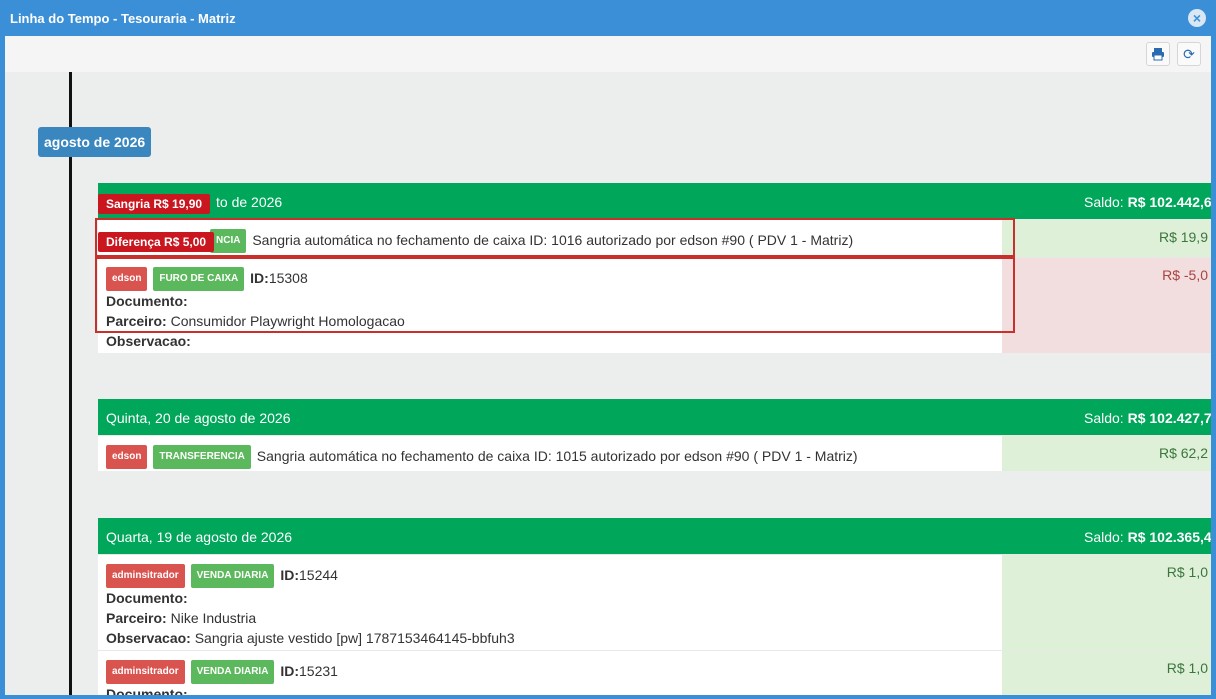  Describe the element at coordinates (608, 18) in the screenshot. I see `title-bar: Linha do Tempo - Tesouraria - Matriz ×` at that location.